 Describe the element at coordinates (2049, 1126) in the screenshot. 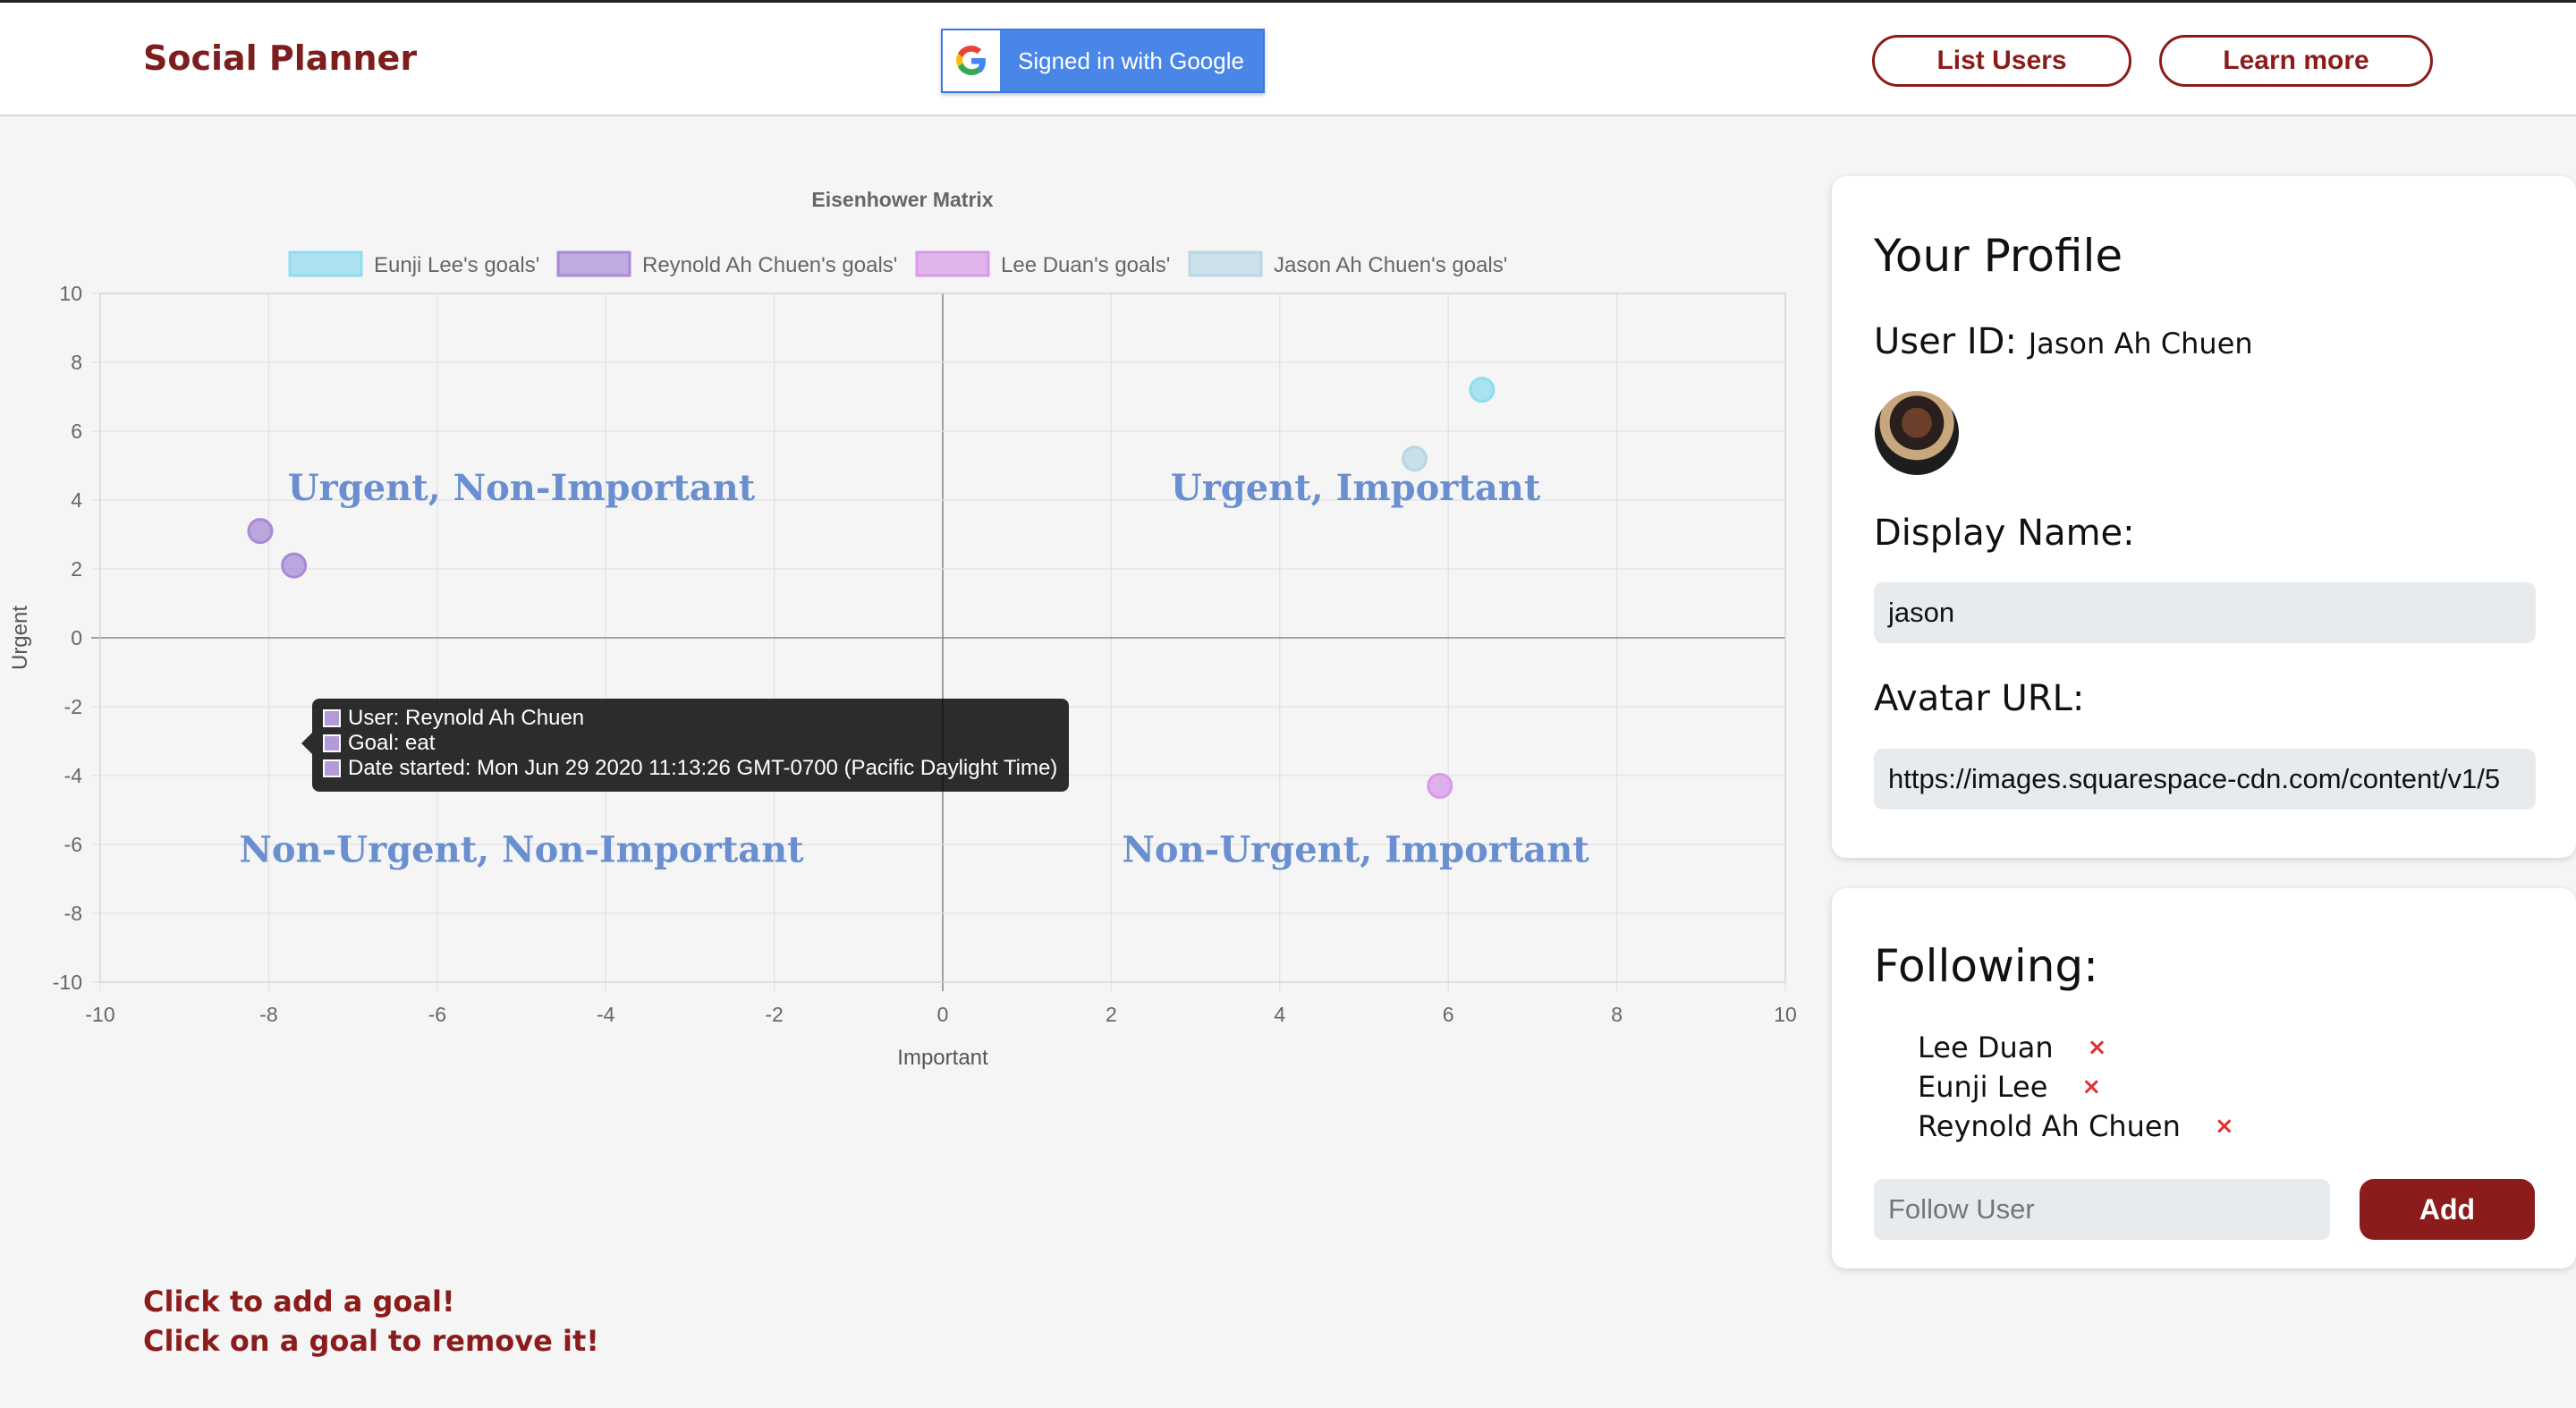

I see `followed-user-name: Reynold Ah Chuen` at that location.